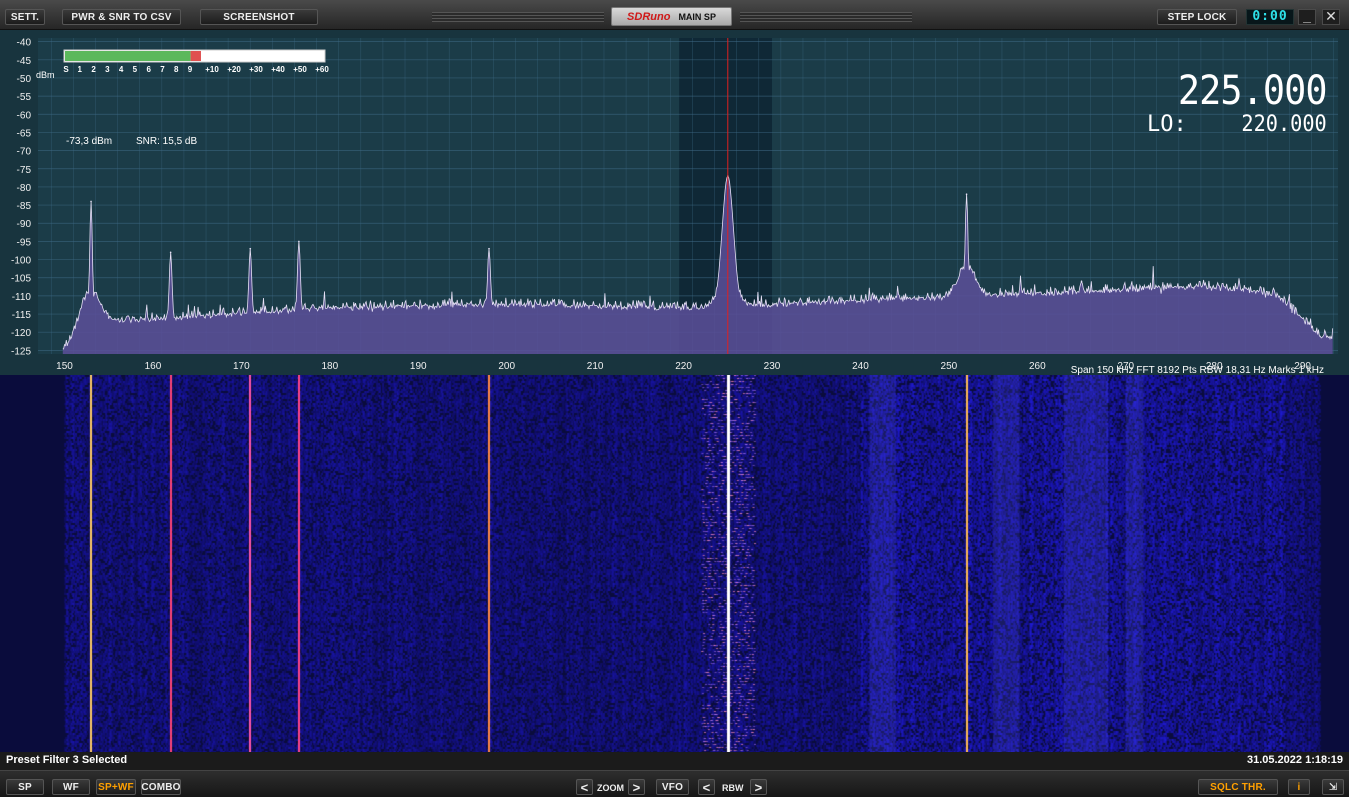 The image size is (1349, 797). Describe the element at coordinates (1299, 787) in the screenshot. I see `info-button: i` at that location.